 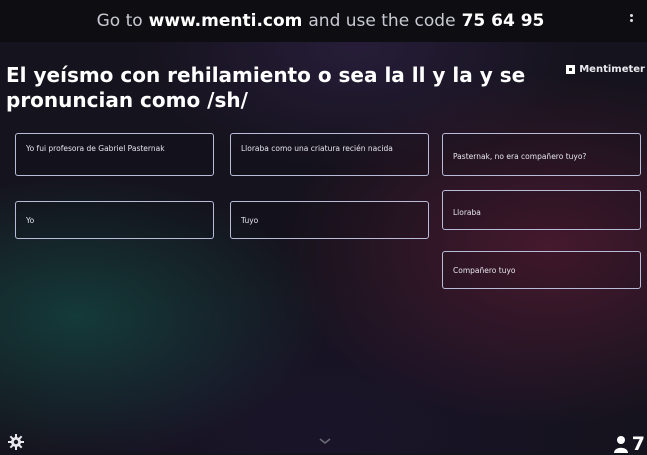 I want to click on join-middle: and use the code, so click(x=382, y=21).